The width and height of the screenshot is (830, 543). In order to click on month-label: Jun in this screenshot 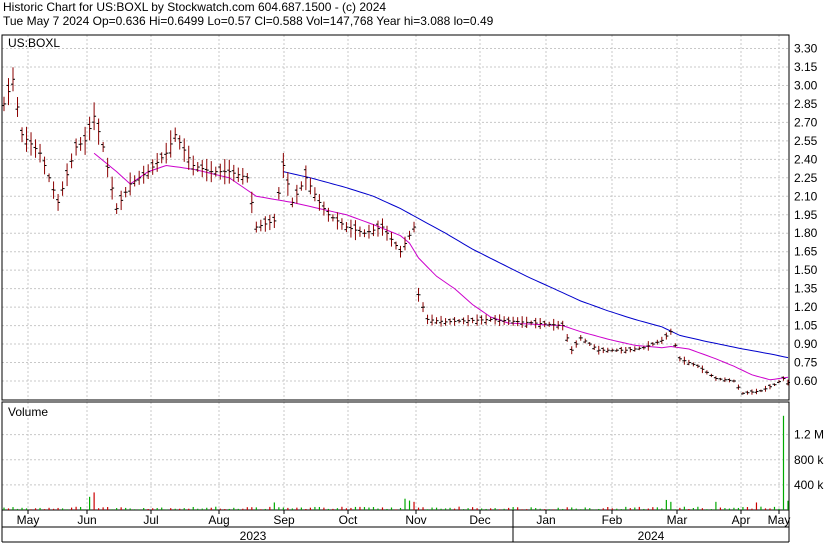, I will do `click(86, 520)`.